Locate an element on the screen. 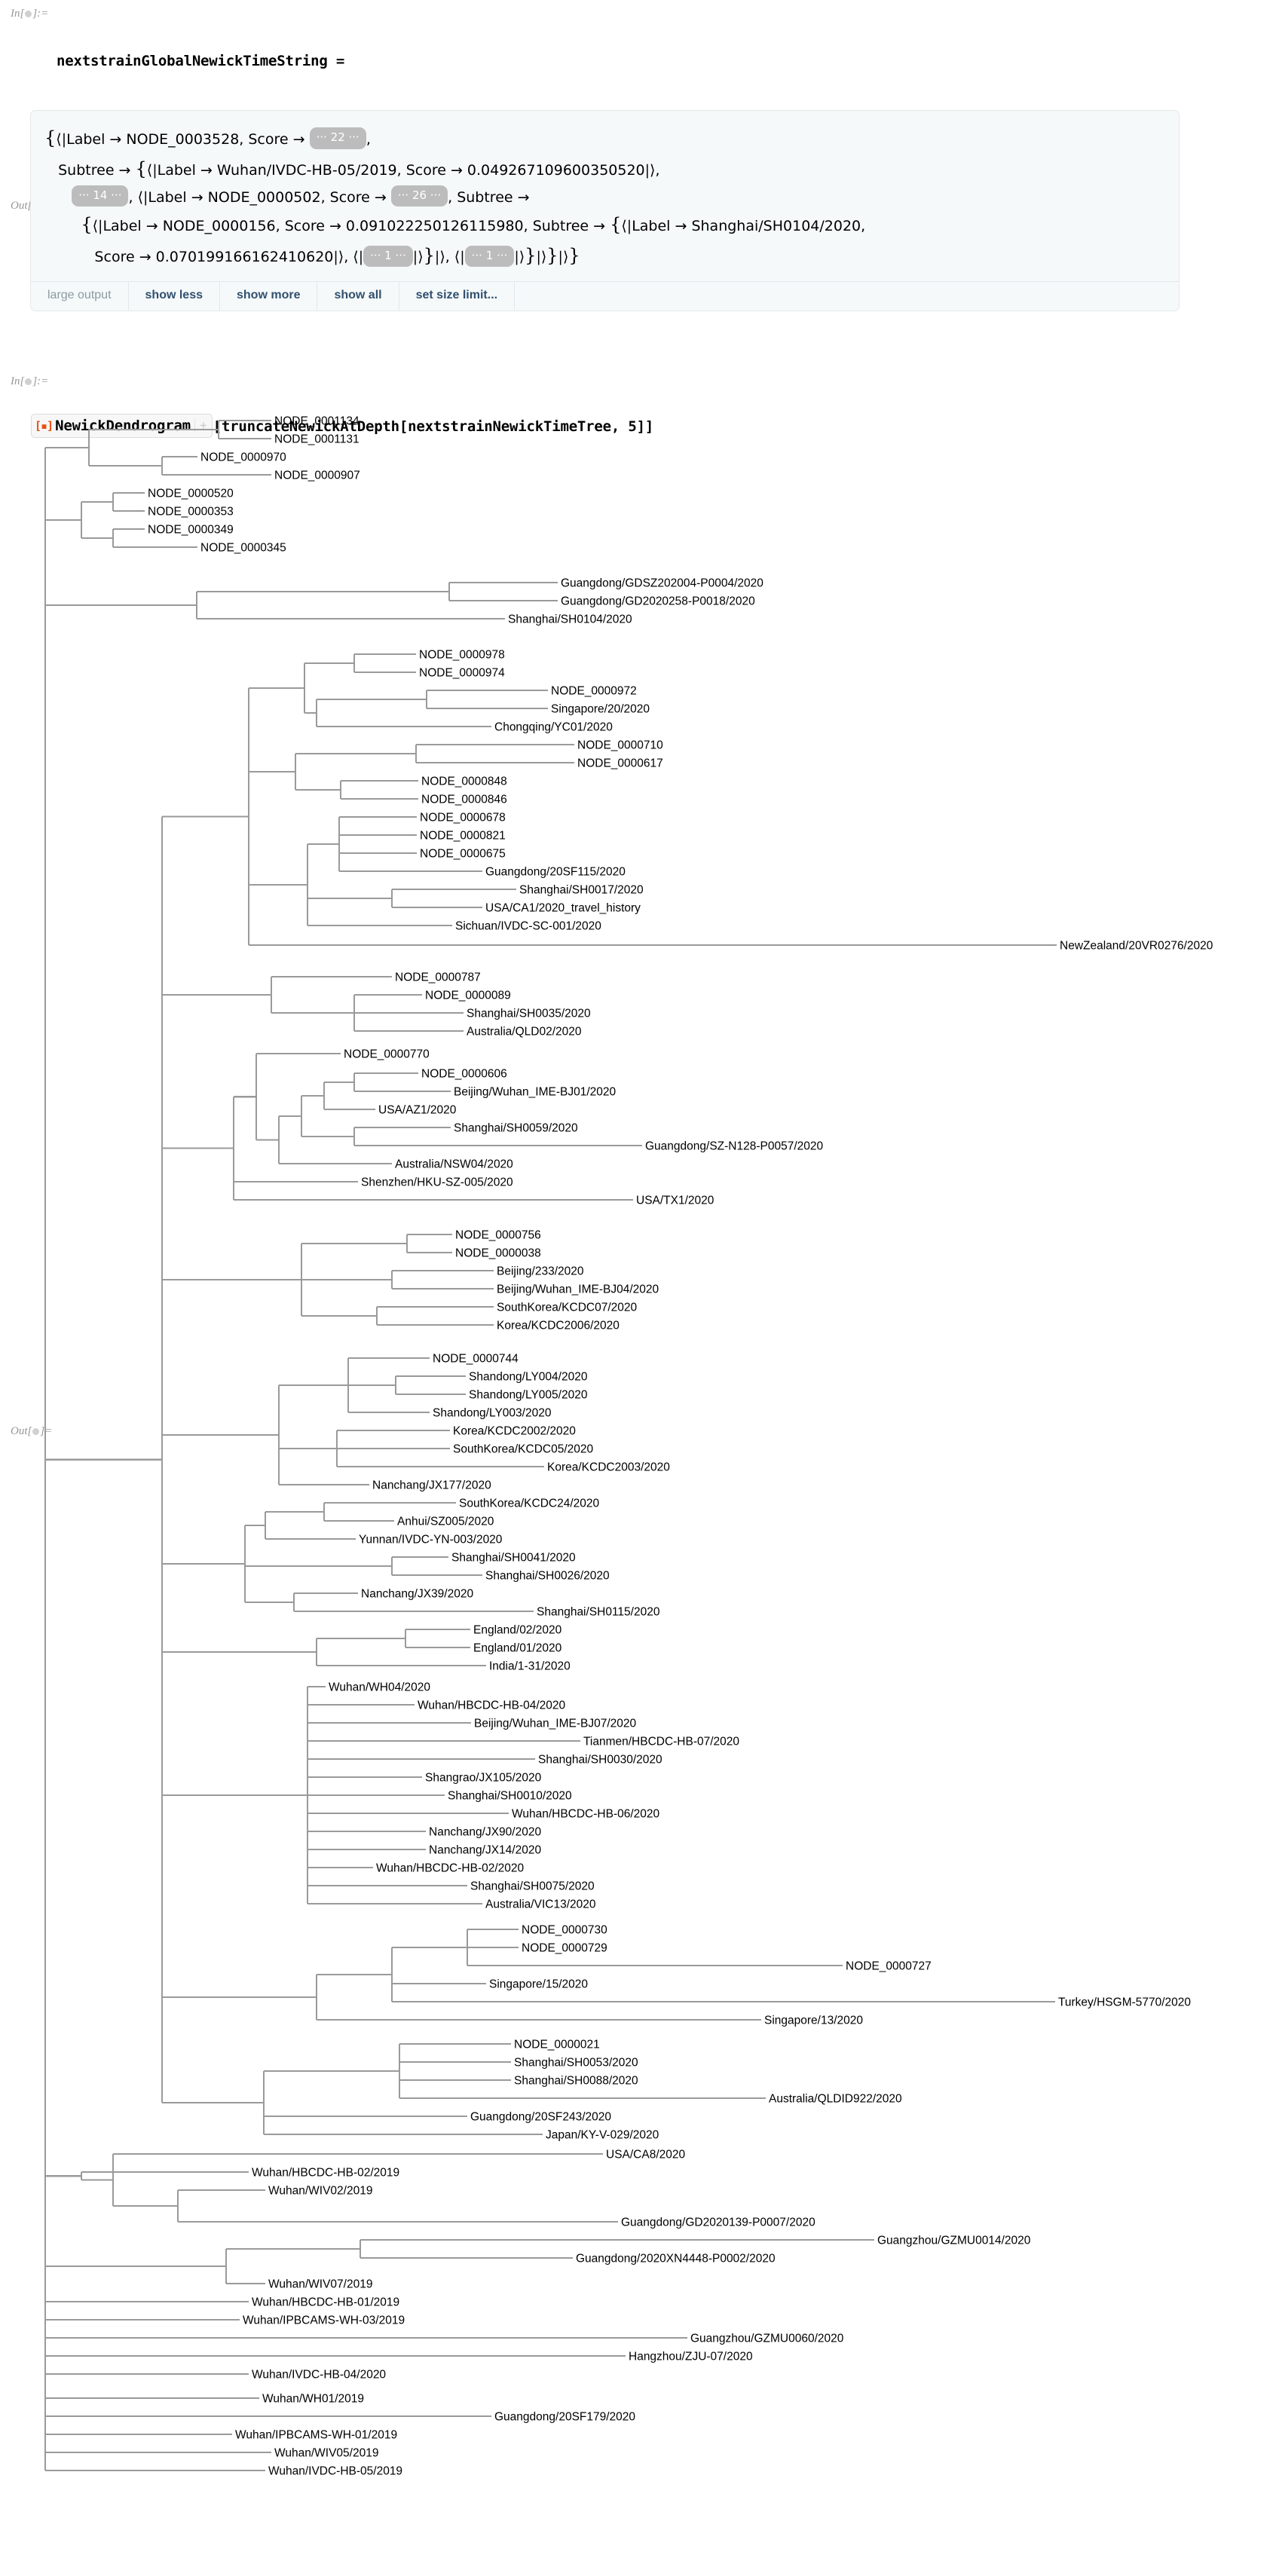 This screenshot has height=2576, width=1279. leaf-label: NODE_0001134 is located at coordinates (317, 422).